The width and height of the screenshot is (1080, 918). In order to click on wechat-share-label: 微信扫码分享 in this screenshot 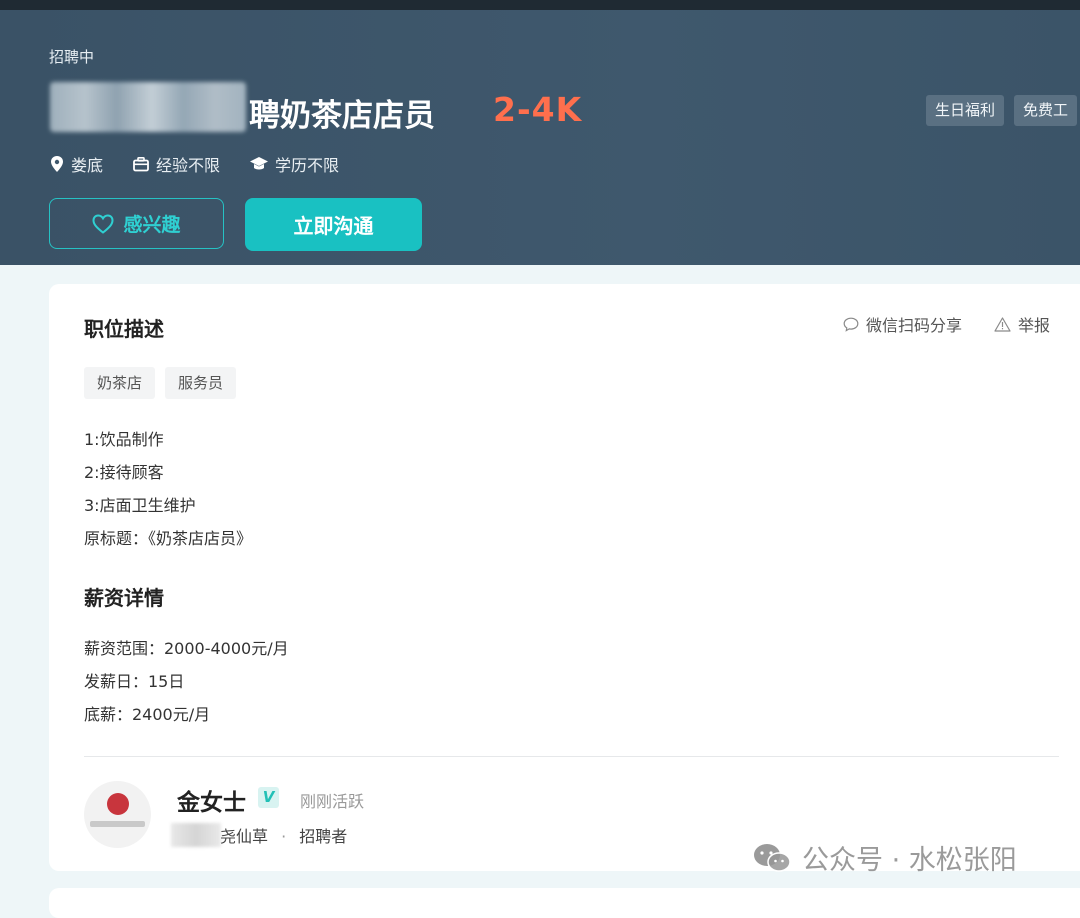, I will do `click(914, 325)`.